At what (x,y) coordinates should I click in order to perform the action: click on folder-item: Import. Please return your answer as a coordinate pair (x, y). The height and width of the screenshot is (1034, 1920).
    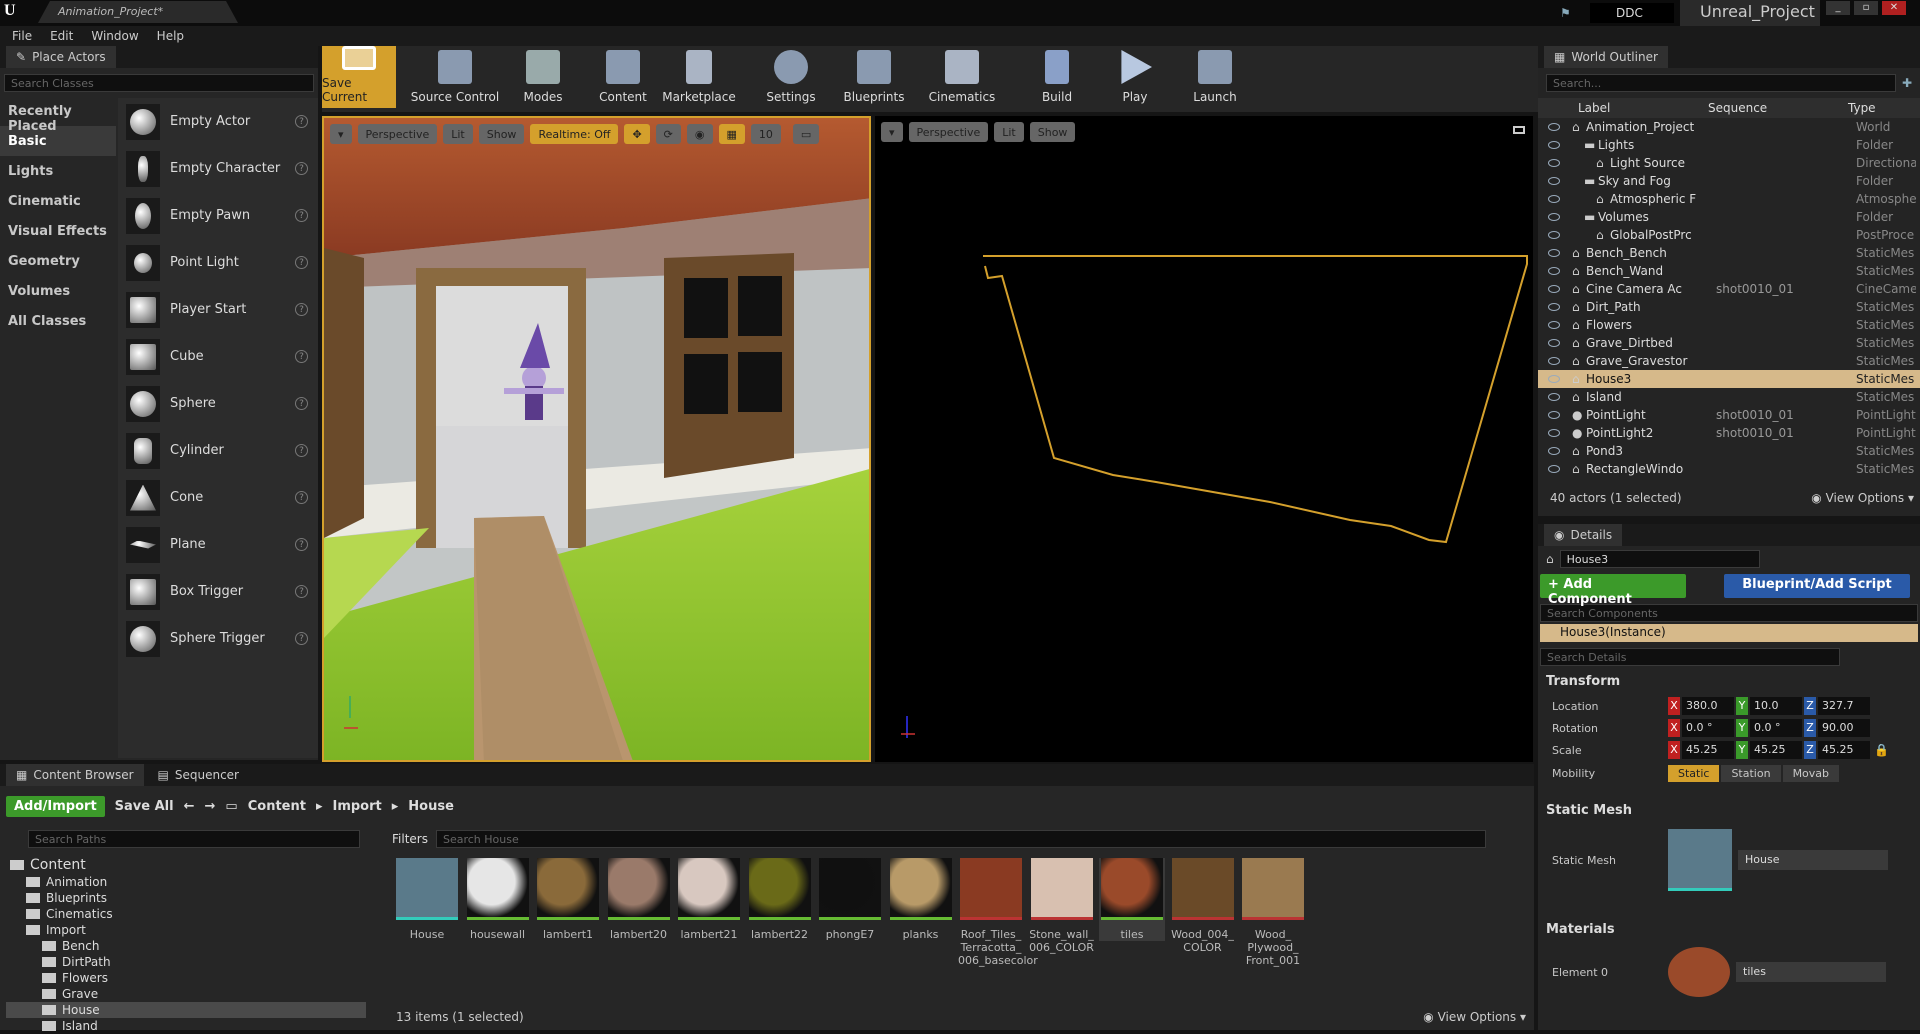
    Looking at the image, I should click on (186, 930).